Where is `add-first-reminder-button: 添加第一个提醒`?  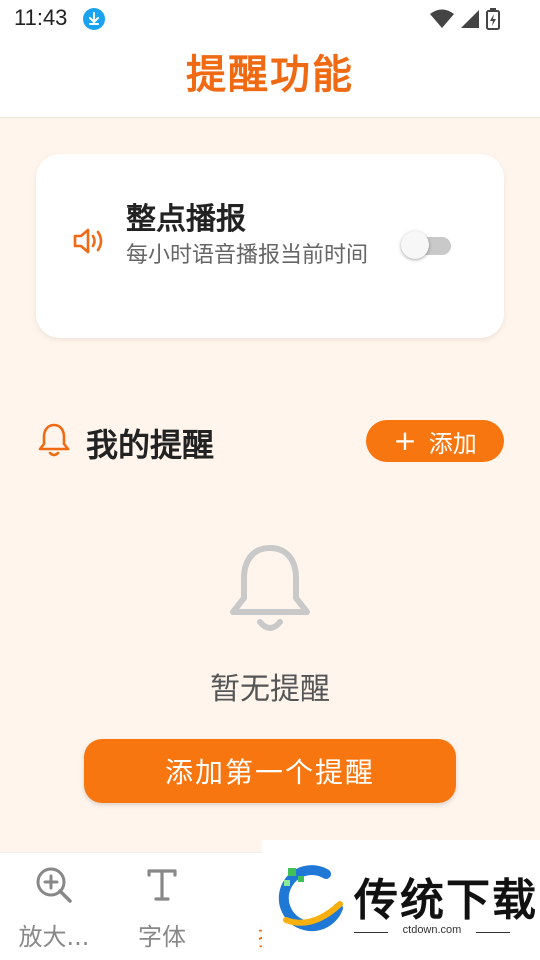
add-first-reminder-button: 添加第一个提醒 is located at coordinates (270, 771).